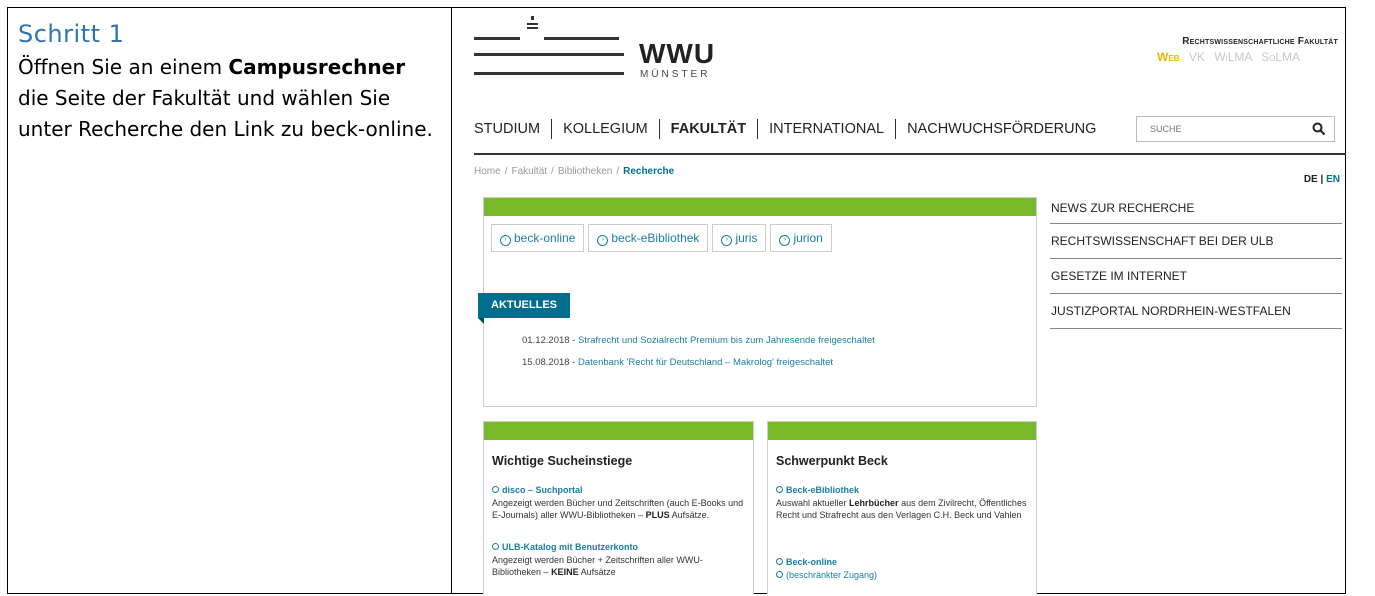  Describe the element at coordinates (513, 129) in the screenshot. I see `nav-item-studium: STUDIUM` at that location.